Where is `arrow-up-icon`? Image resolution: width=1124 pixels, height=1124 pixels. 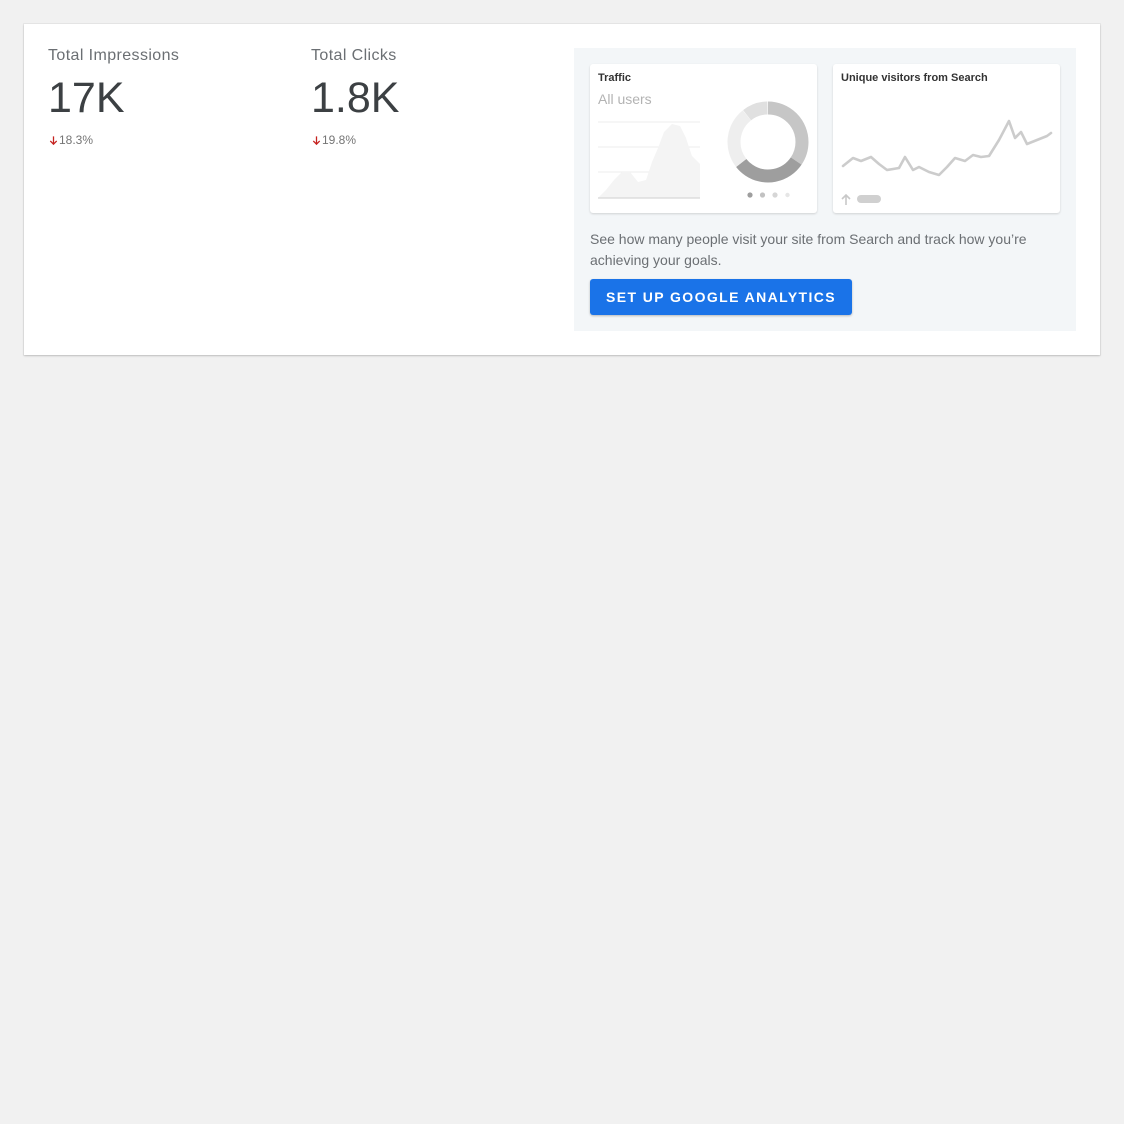 arrow-up-icon is located at coordinates (846, 199).